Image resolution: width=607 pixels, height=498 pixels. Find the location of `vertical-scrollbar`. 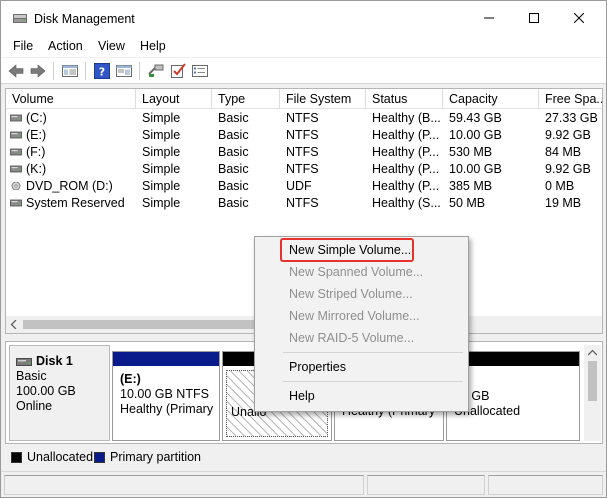

vertical-scrollbar is located at coordinates (592, 393).